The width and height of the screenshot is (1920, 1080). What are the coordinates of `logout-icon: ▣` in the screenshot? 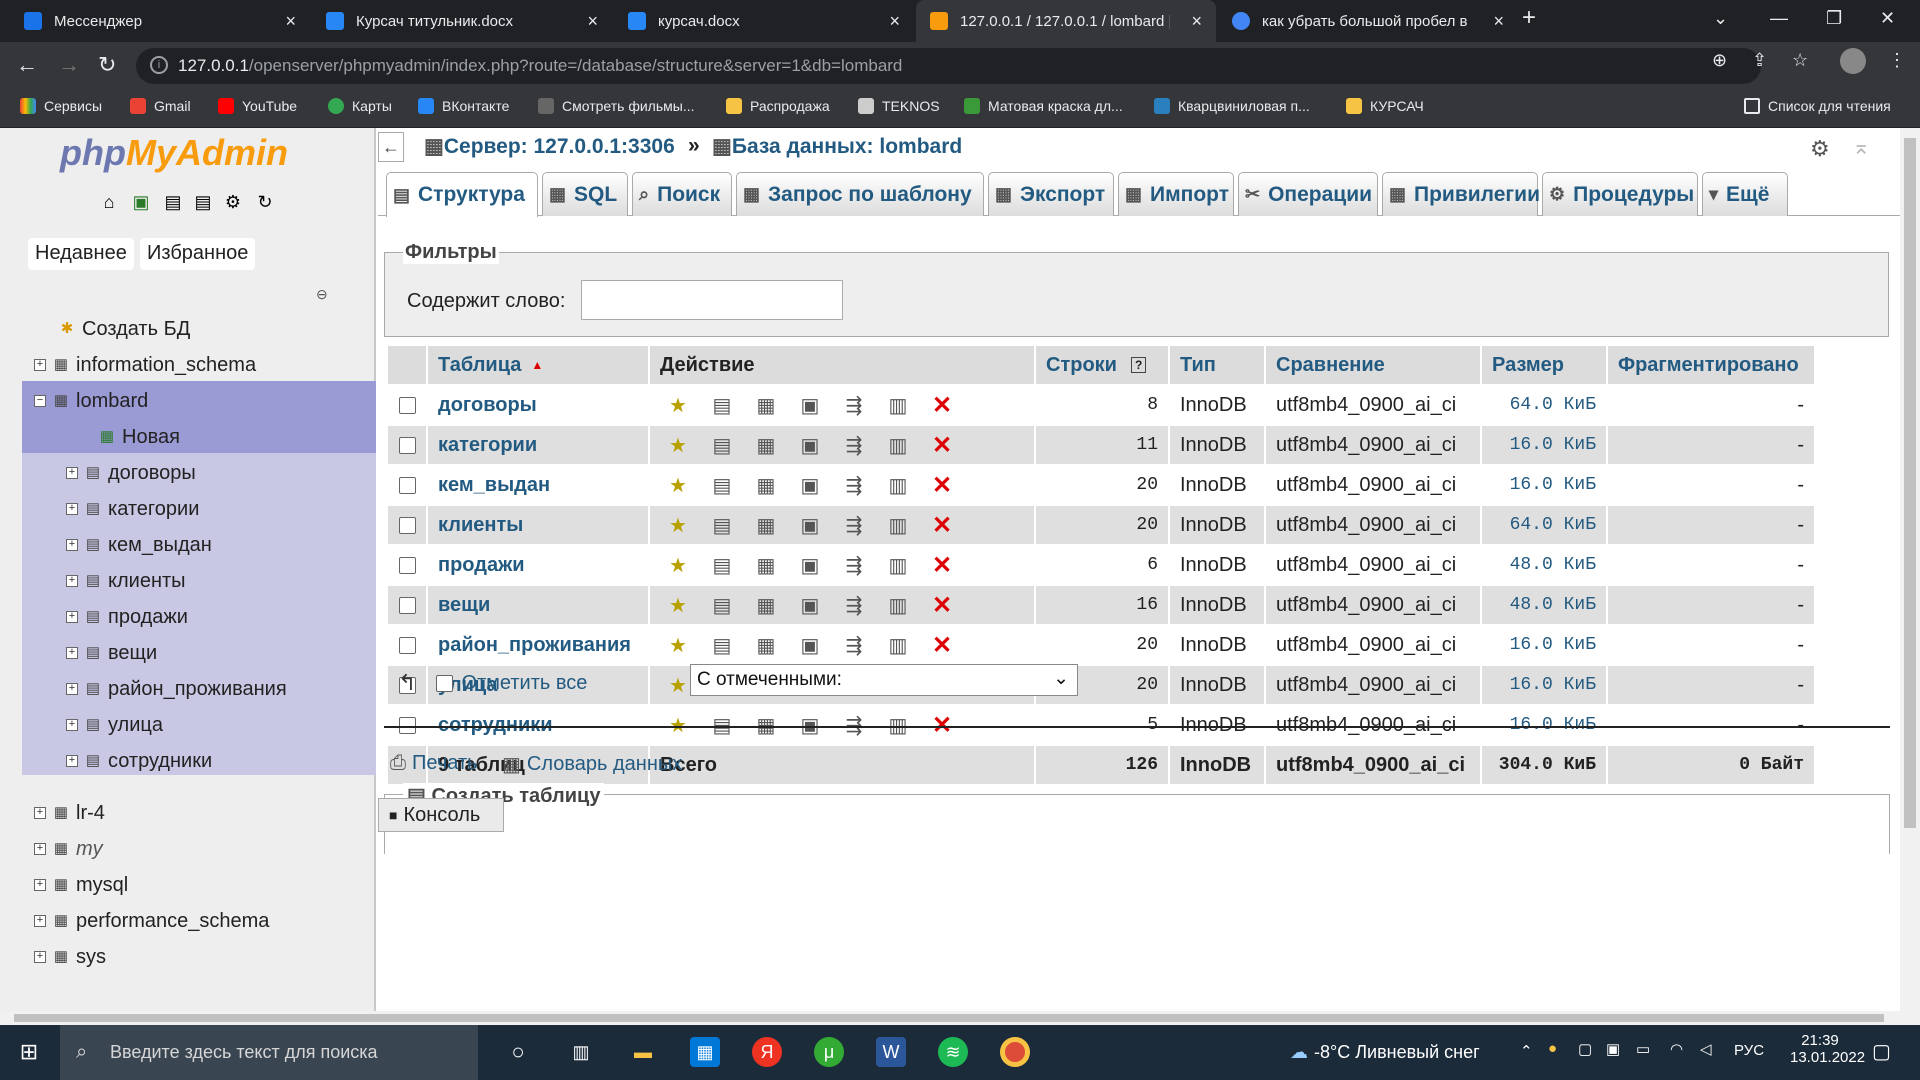 It's located at (141, 203).